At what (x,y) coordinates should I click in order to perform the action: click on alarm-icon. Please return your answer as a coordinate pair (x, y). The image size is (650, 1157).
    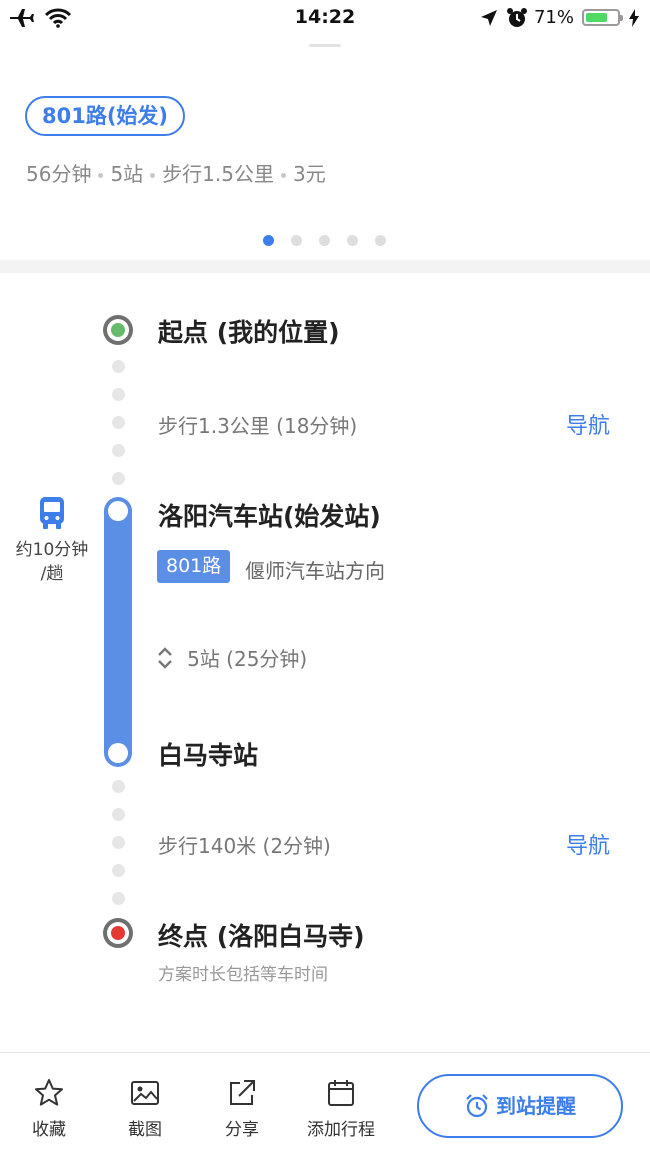
    Looking at the image, I should click on (517, 17).